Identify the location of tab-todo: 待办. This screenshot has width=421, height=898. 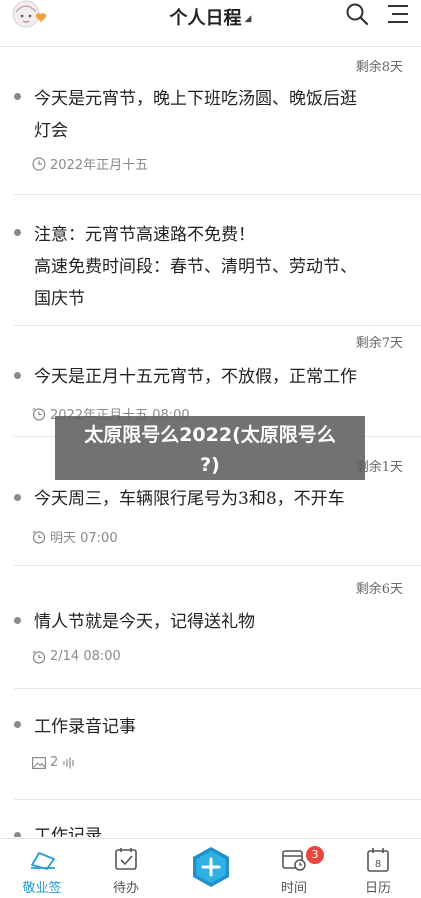
(126, 868).